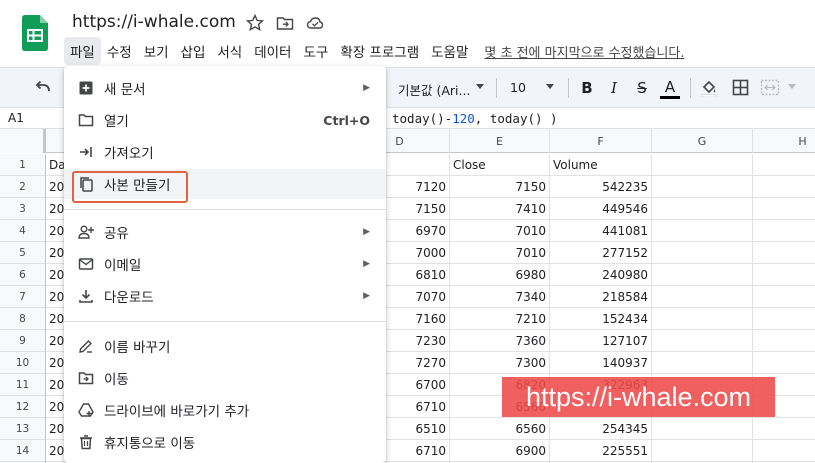 This screenshot has width=815, height=463. I want to click on row-header: 9, so click(23, 341).